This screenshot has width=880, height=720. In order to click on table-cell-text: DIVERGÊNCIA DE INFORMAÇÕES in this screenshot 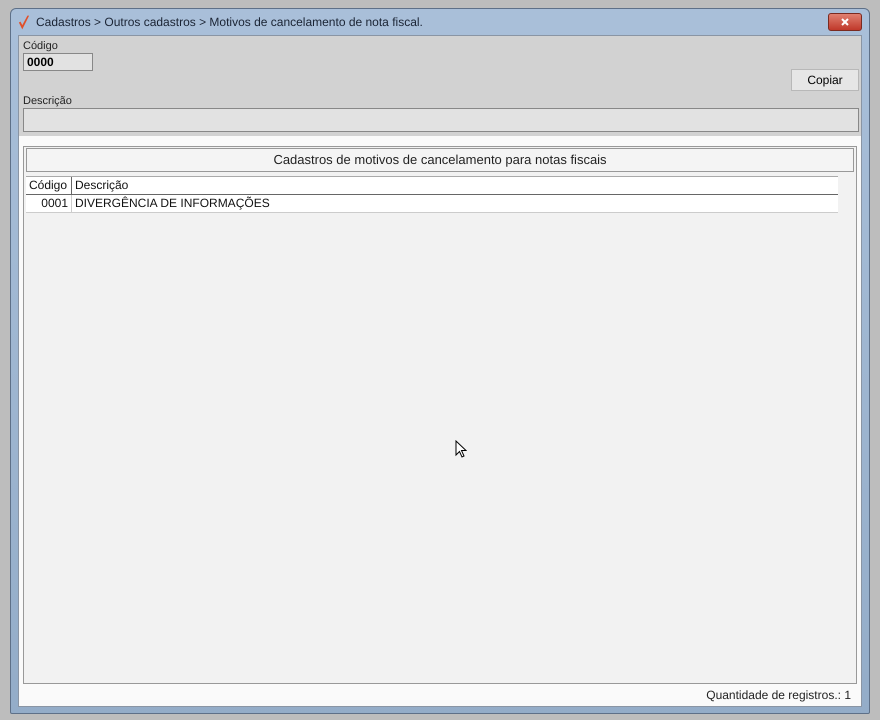, I will do `click(172, 203)`.